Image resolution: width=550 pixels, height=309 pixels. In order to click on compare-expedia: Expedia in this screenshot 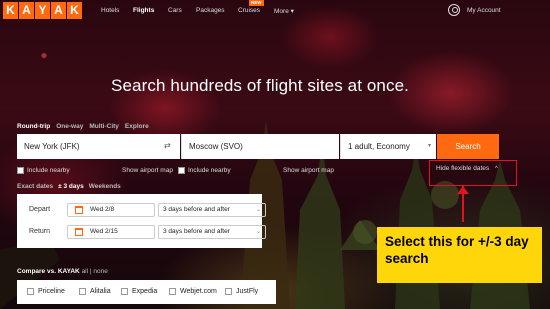, I will do `click(139, 291)`.